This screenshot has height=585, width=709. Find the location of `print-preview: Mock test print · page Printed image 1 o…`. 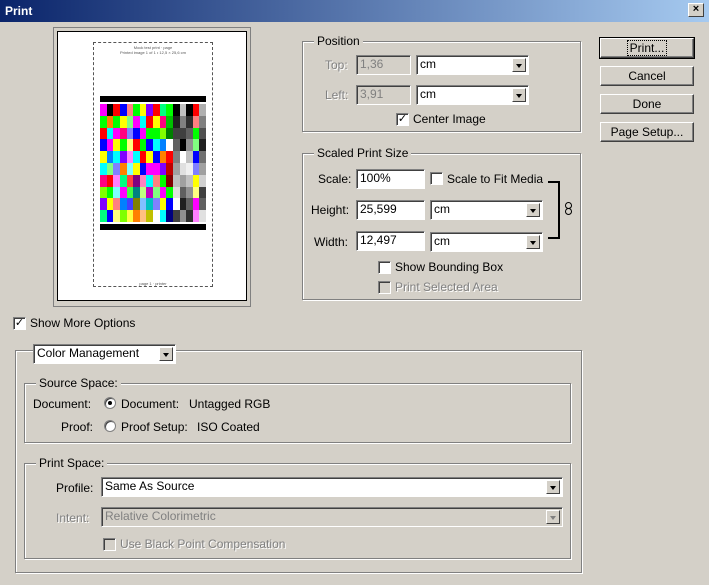

print-preview: Mock test print · page Printed image 1 o… is located at coordinates (152, 167).